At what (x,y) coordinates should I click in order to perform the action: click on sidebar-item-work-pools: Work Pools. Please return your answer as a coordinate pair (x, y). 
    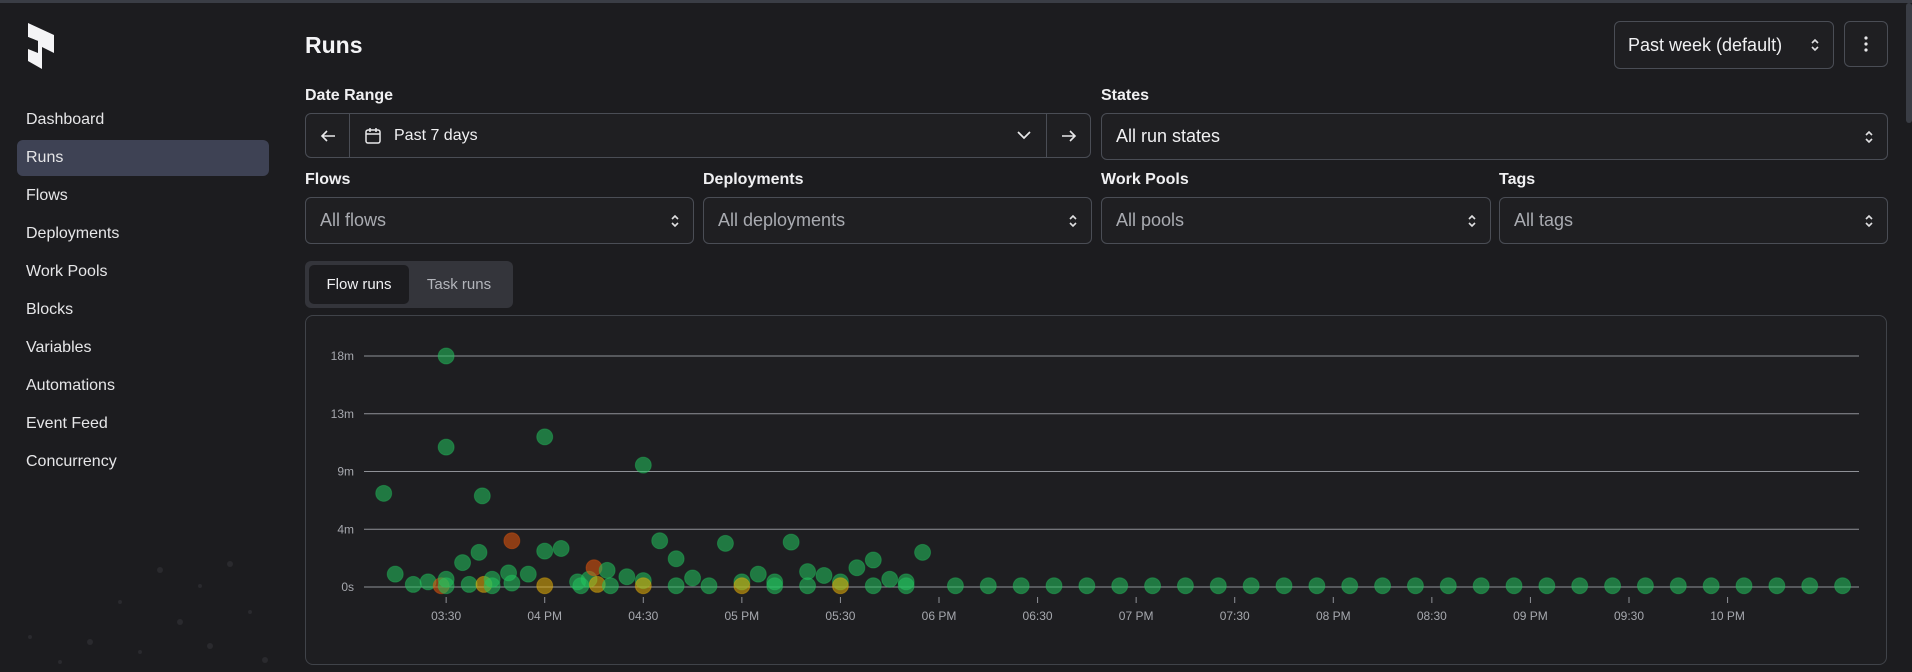
    Looking at the image, I should click on (143, 272).